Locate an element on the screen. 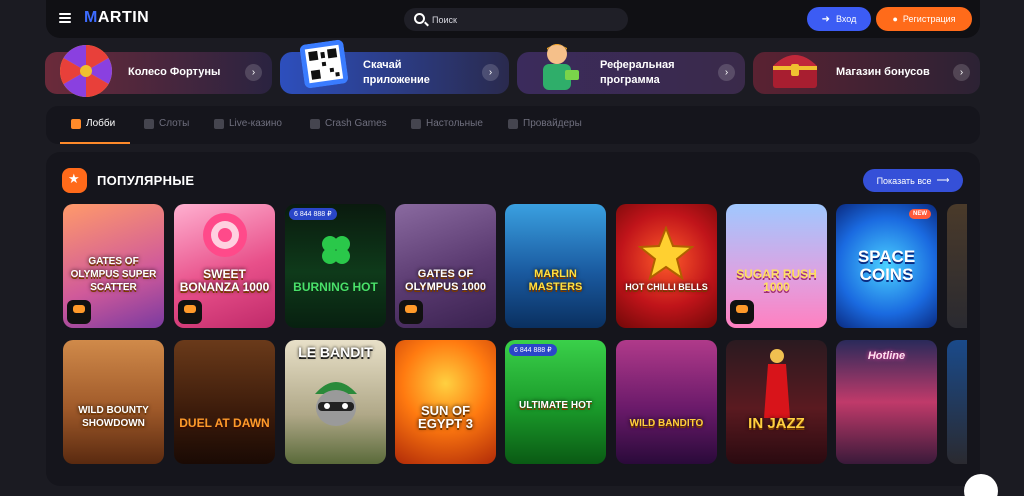 This screenshot has width=1024, height=496. tab-live-casino: Live-казино is located at coordinates (248, 123).